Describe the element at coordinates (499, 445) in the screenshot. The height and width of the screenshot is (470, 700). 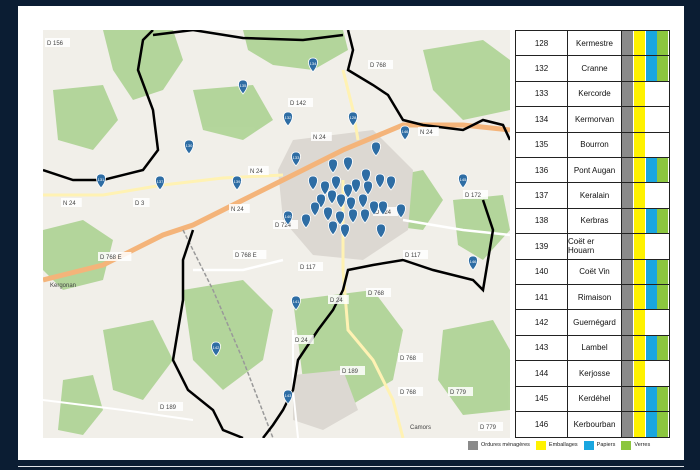
I see `legend-item: Ordures ménagères` at that location.